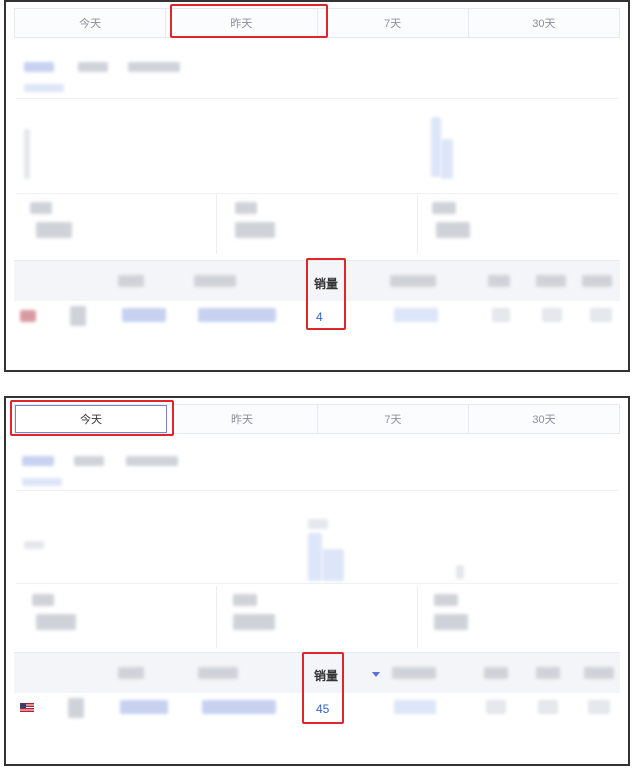 This screenshot has width=636, height=768. Describe the element at coordinates (242, 419) in the screenshot. I see `tab-yesterday: 昨天` at that location.